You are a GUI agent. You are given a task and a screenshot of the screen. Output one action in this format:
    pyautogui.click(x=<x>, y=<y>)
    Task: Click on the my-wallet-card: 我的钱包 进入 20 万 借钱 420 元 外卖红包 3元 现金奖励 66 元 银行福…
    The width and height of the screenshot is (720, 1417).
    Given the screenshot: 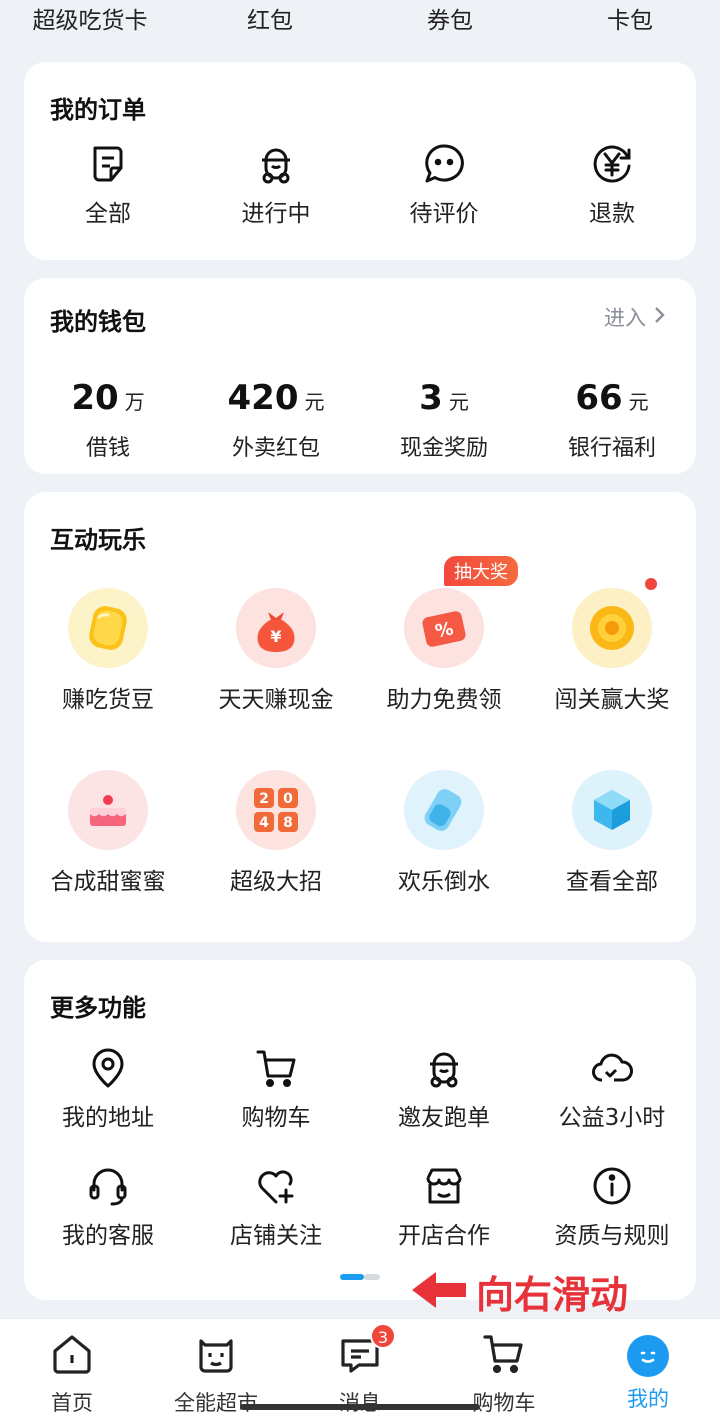 What is the action you would take?
    pyautogui.click(x=360, y=376)
    